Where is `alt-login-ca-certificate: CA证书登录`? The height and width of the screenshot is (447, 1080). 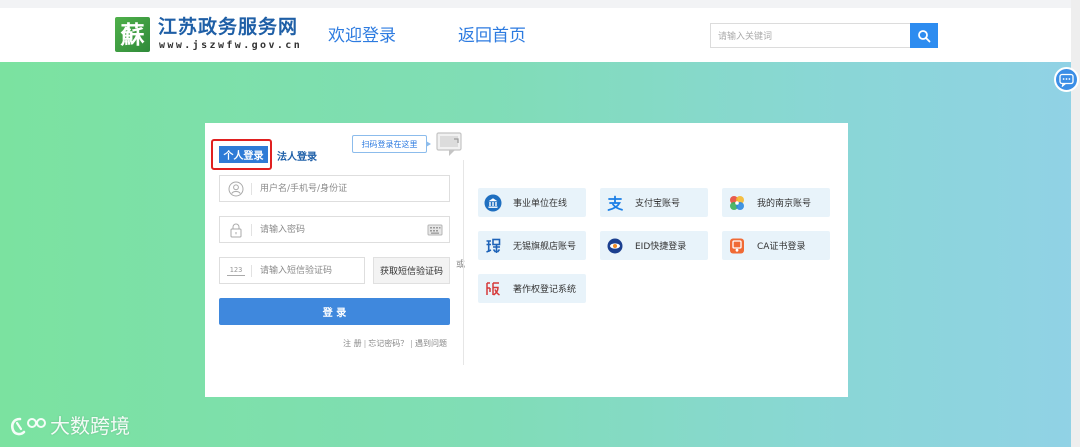
alt-login-ca-certificate: CA证书登录 is located at coordinates (776, 245).